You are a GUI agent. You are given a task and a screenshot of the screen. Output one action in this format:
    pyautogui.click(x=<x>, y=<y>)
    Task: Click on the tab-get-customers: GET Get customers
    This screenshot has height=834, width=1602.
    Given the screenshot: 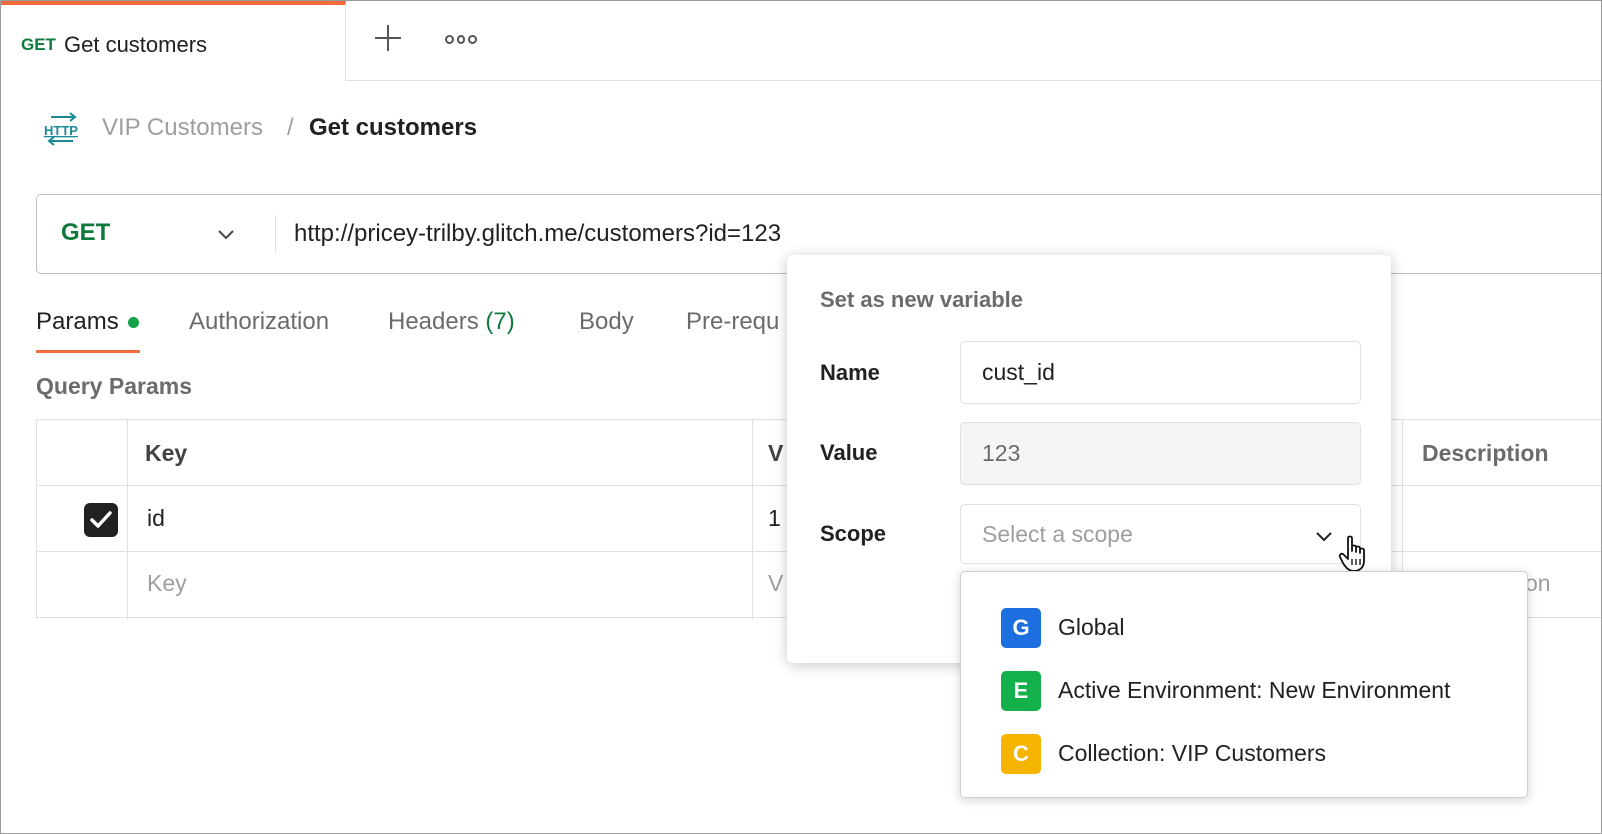 What is the action you would take?
    pyautogui.click(x=173, y=41)
    